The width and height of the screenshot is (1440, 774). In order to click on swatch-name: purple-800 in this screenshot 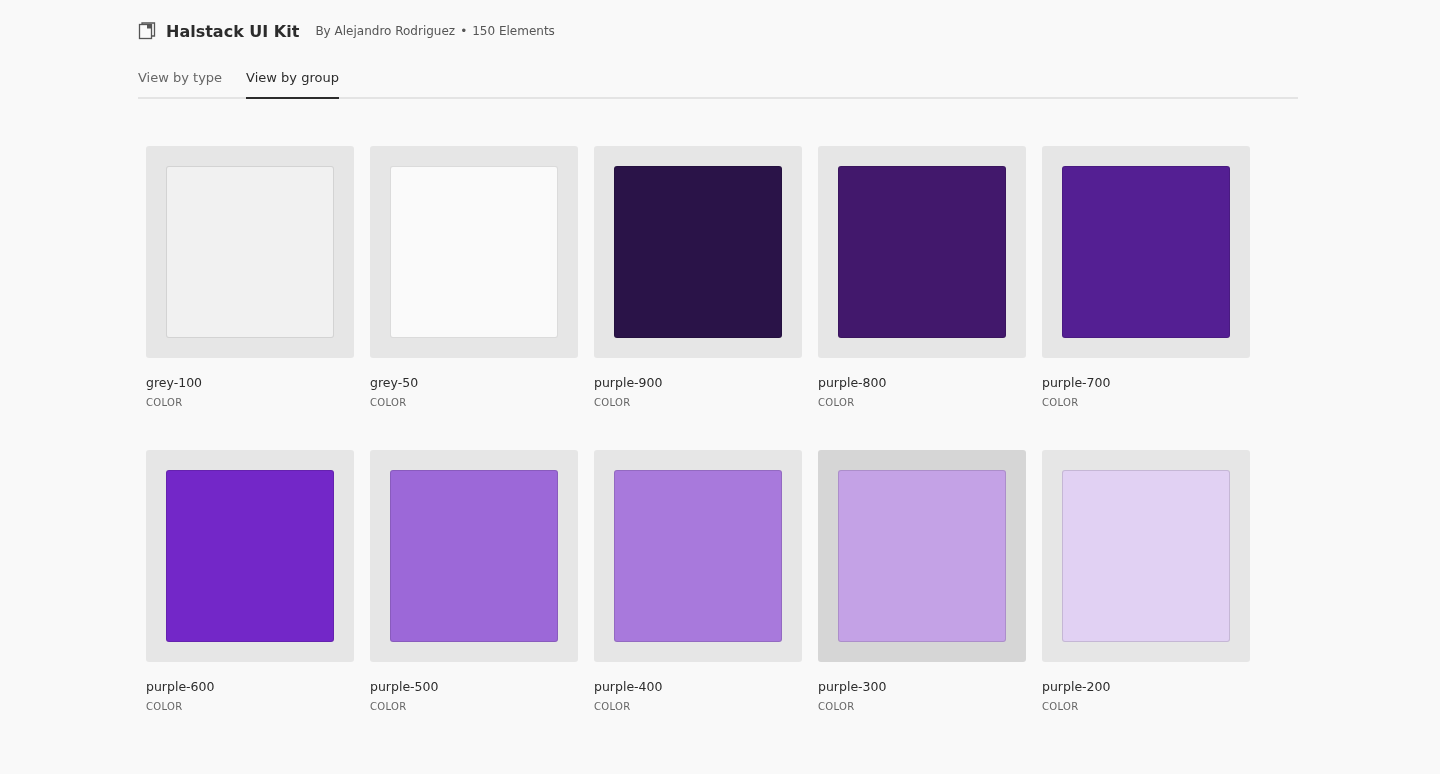, I will do `click(853, 383)`.